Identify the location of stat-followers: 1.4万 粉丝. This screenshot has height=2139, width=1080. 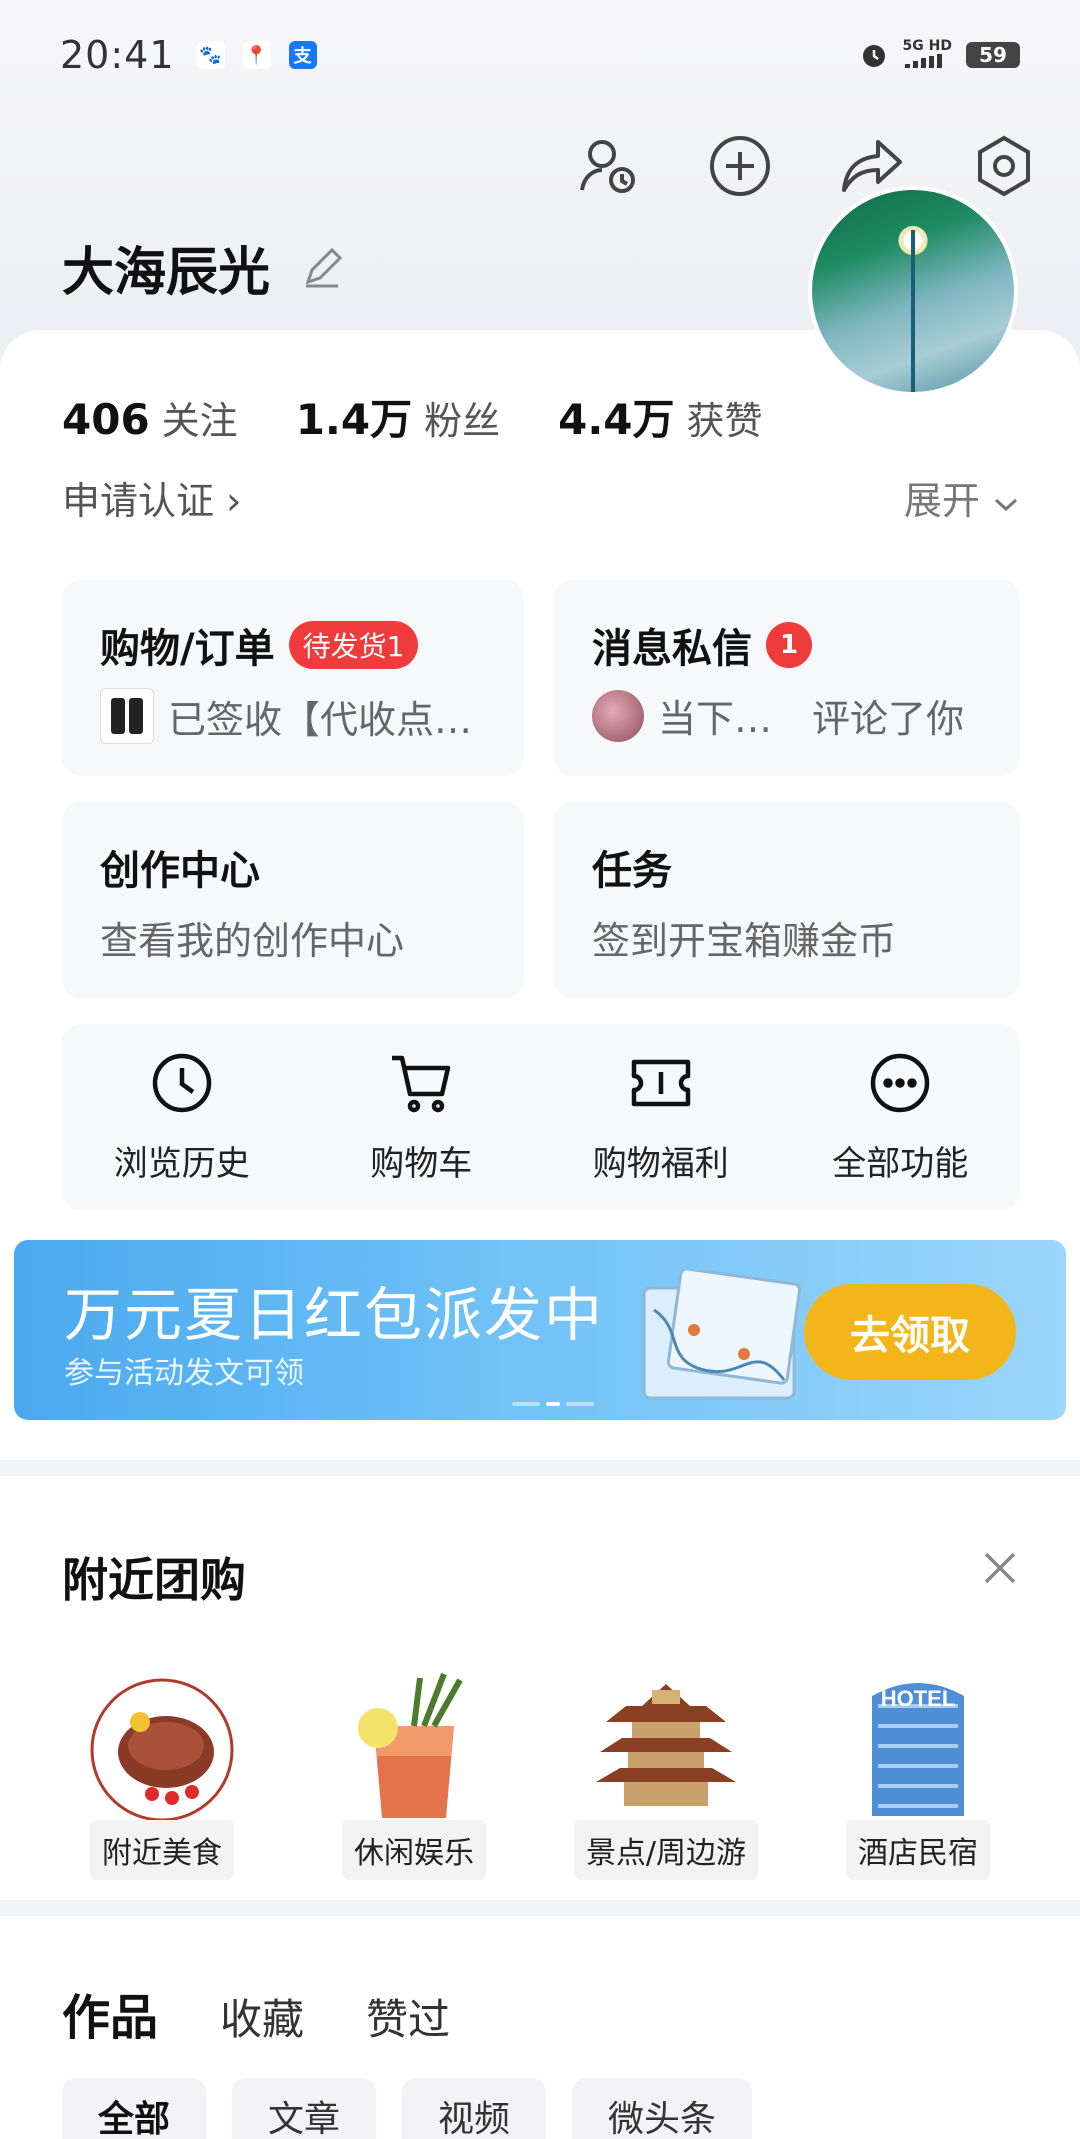
(398, 416).